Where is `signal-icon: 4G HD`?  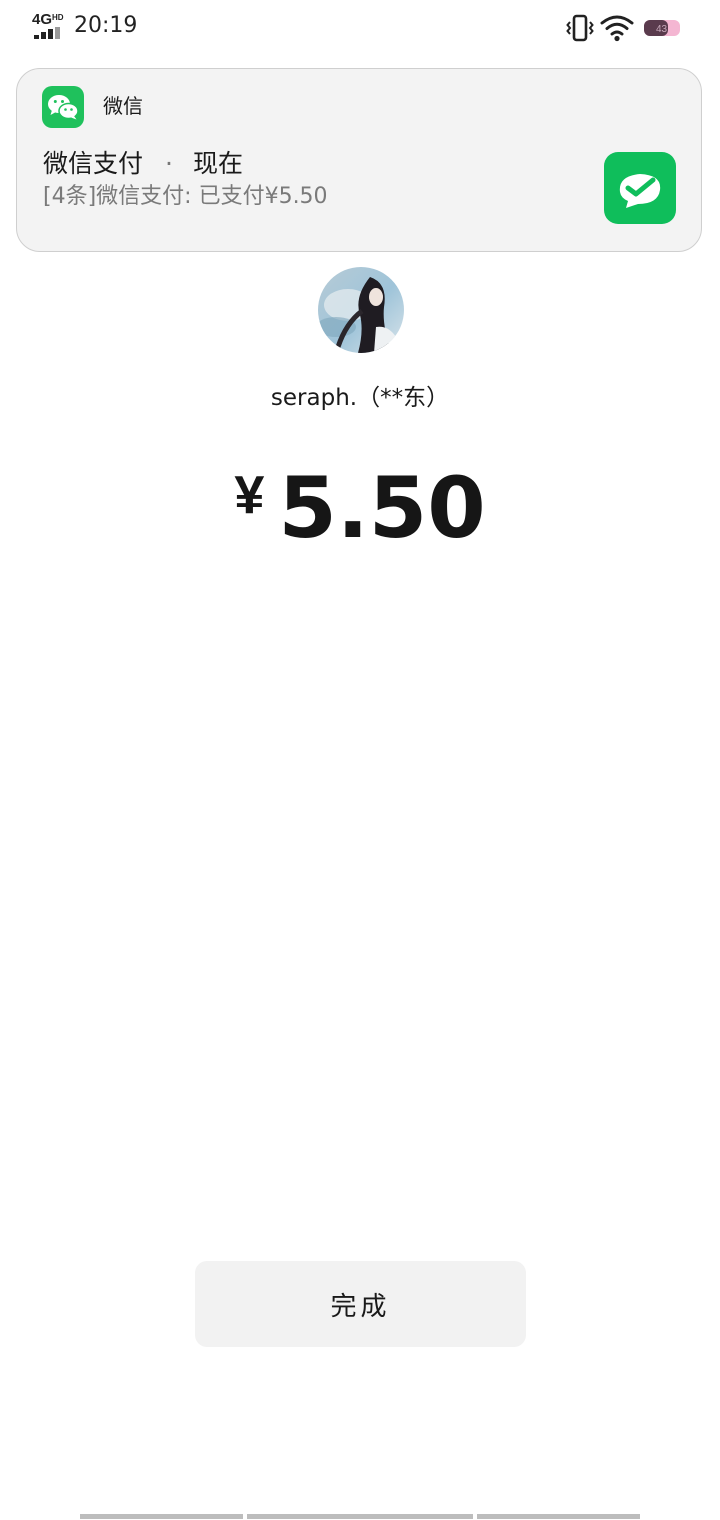 signal-icon: 4G HD is located at coordinates (50, 26).